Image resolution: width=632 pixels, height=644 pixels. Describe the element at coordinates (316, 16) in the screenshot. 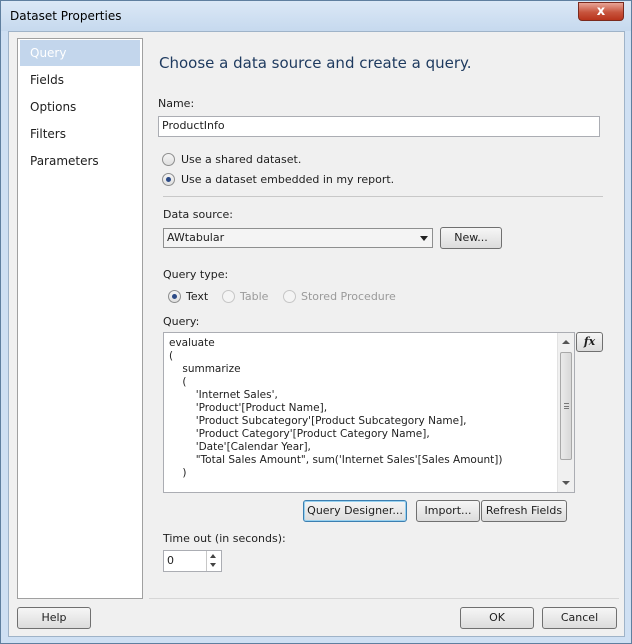

I see `title-bar: Dataset Properties x` at that location.